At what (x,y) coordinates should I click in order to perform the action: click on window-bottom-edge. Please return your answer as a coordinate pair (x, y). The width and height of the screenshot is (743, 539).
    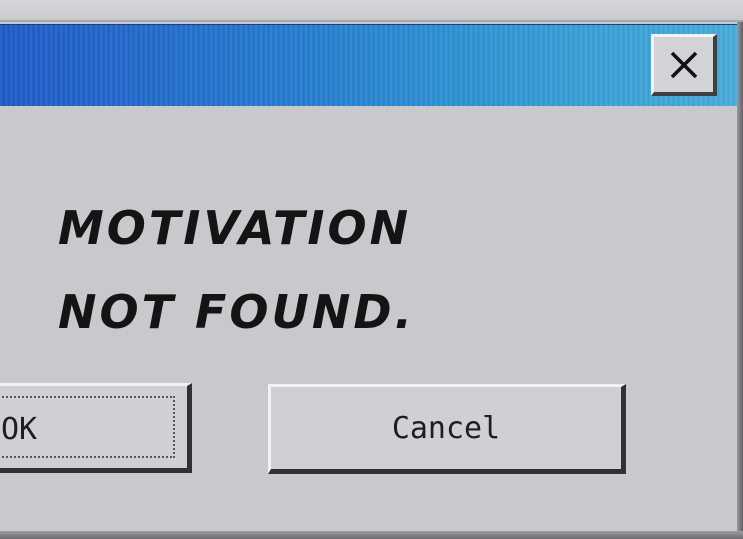
    Looking at the image, I should click on (371, 535).